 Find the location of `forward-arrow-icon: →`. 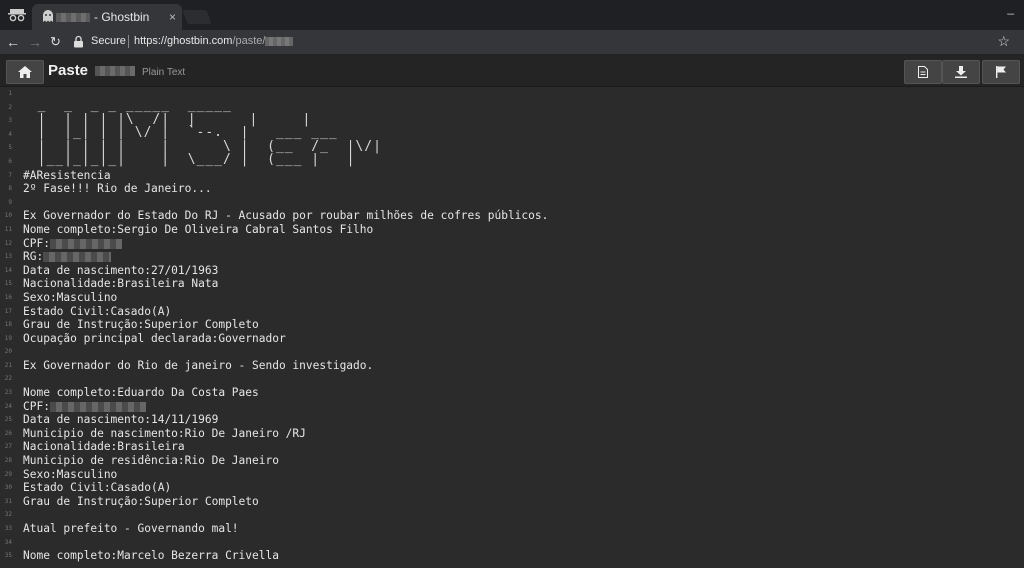

forward-arrow-icon: → is located at coordinates (35, 42).